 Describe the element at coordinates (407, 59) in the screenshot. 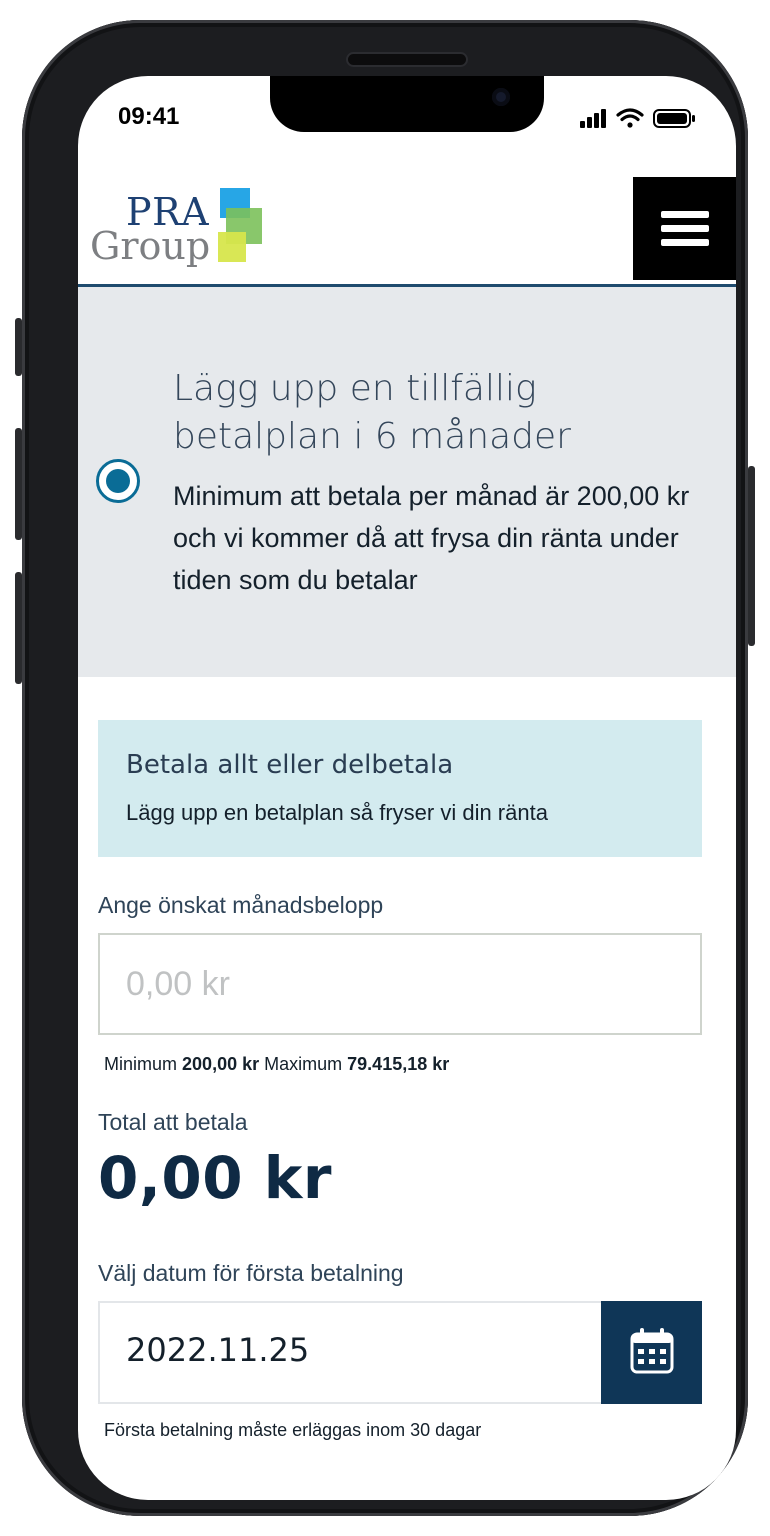

I see `earpiece-speaker` at that location.